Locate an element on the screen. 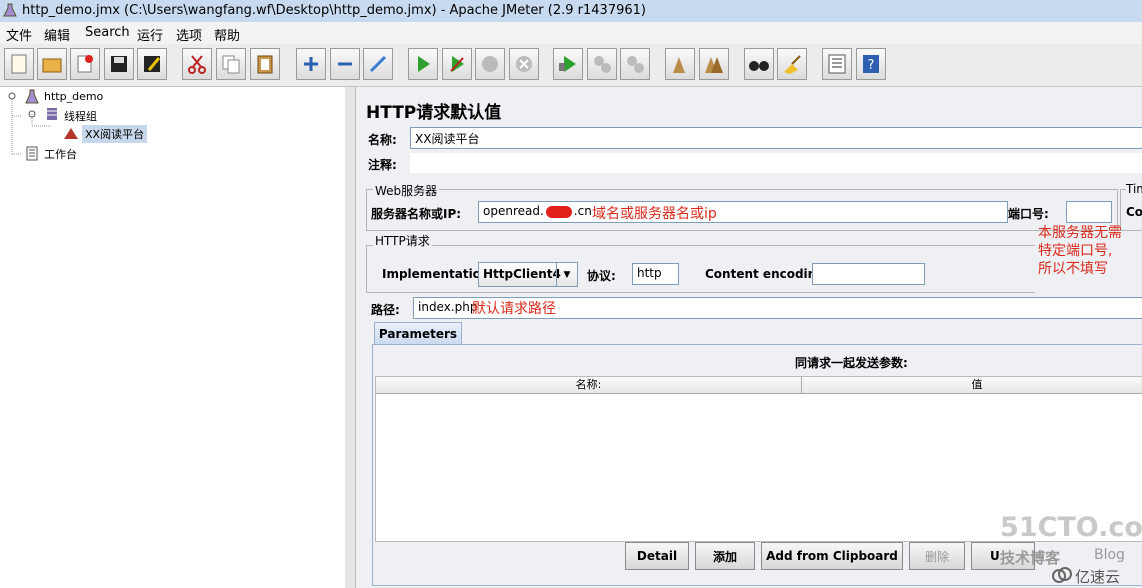 The height and width of the screenshot is (588, 1142). thread-group-icon is located at coordinates (52, 114).